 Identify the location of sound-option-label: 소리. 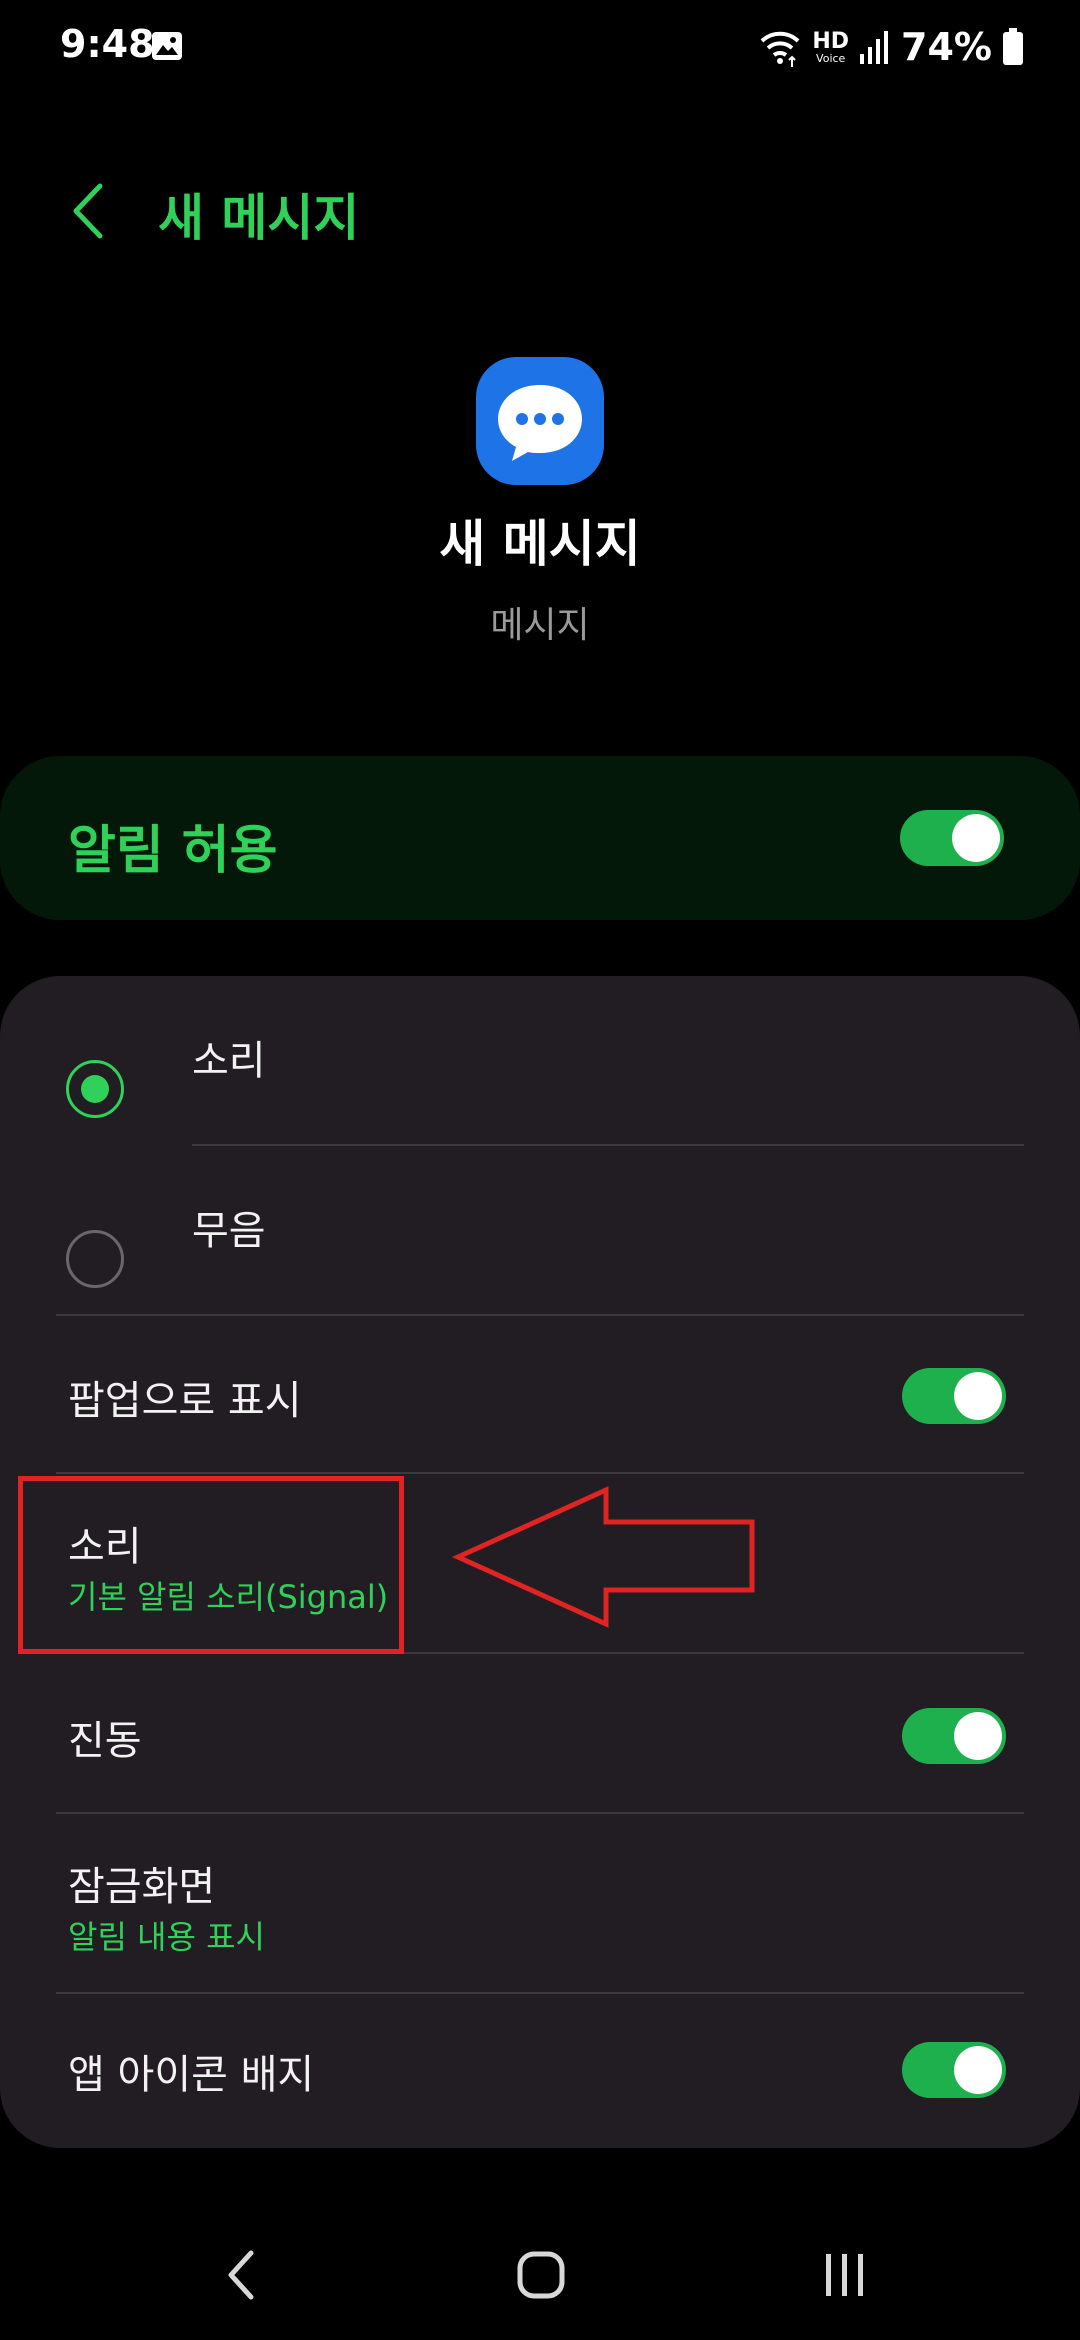
(229, 1061).